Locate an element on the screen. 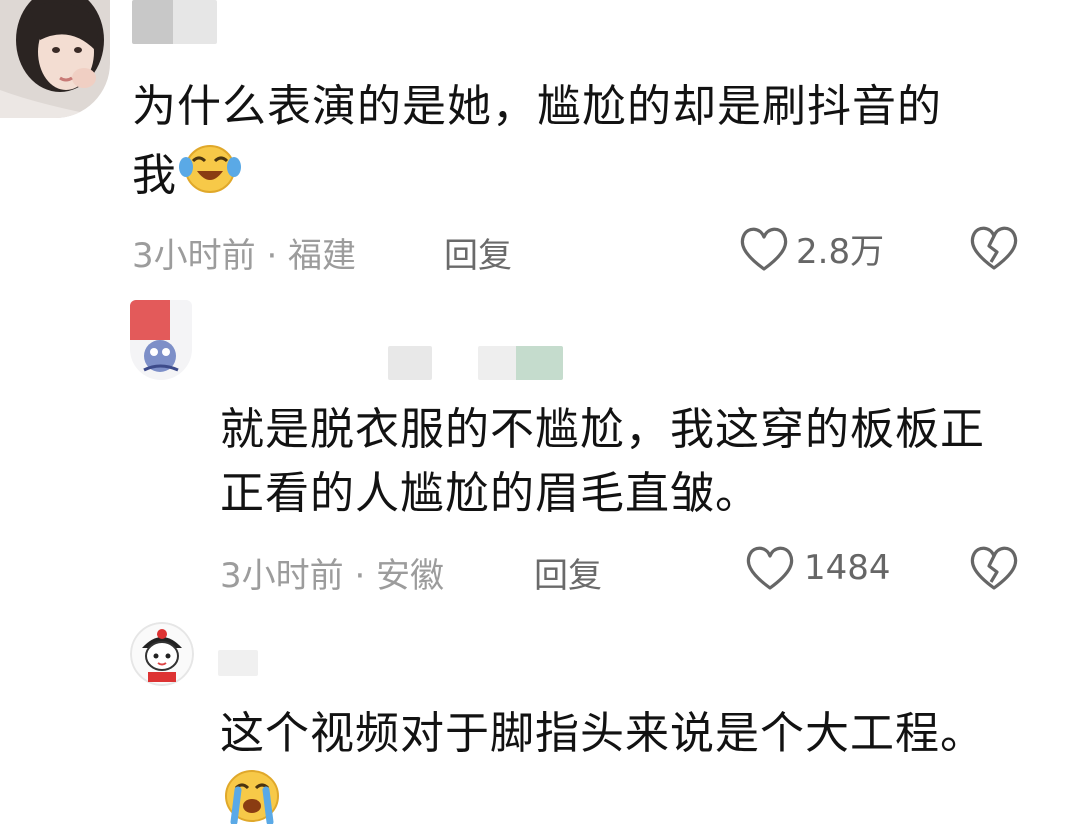  comment-line-2: 正看的人尴尬的眉毛直皱。 is located at coordinates (490, 493).